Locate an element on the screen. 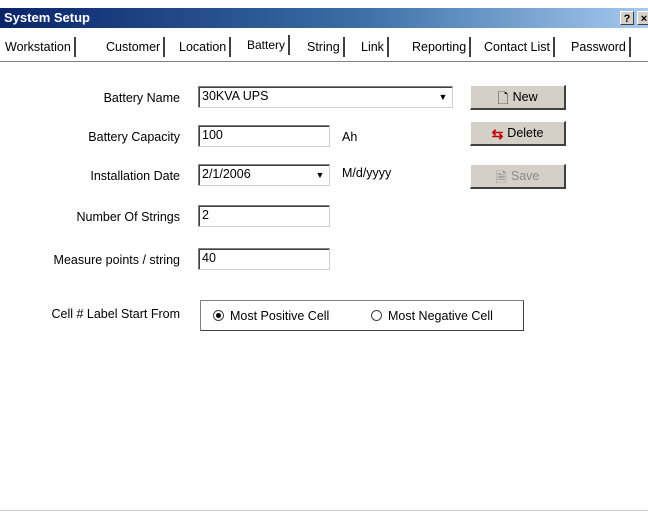 The height and width of the screenshot is (512, 648). tab-link: Link is located at coordinates (373, 47).